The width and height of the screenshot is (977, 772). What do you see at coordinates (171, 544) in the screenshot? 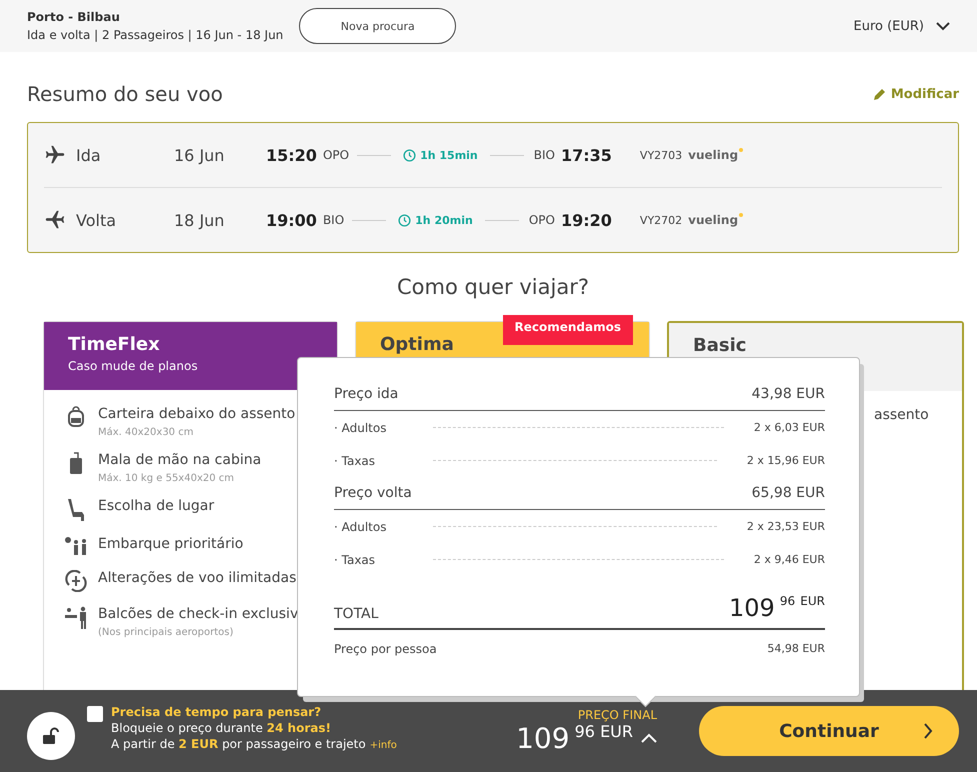
I see `feature-label: Embarque prioritário` at bounding box center [171, 544].